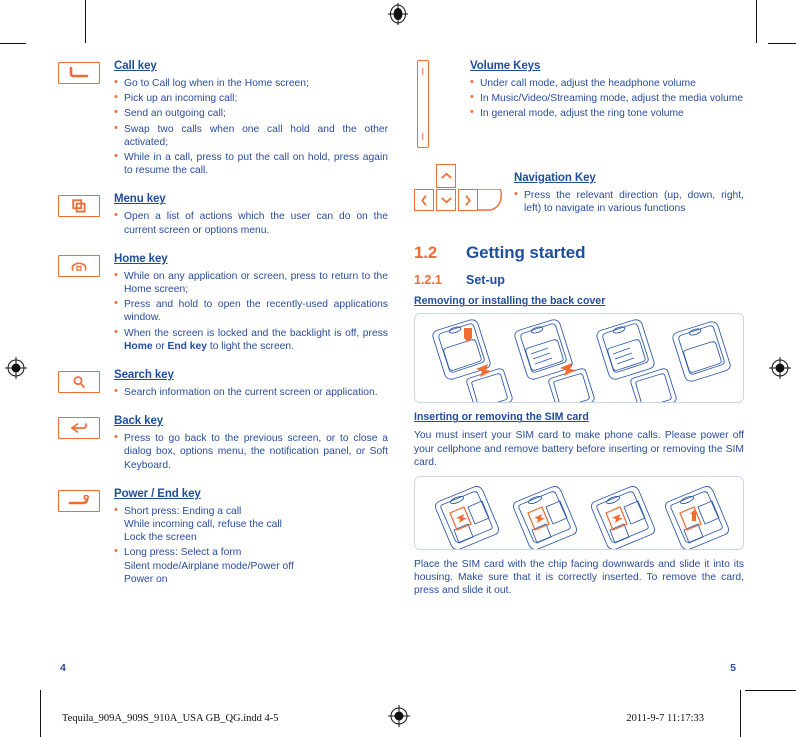  Describe the element at coordinates (160, 538) in the screenshot. I see `bullet-subline: Lock the screen` at that location.